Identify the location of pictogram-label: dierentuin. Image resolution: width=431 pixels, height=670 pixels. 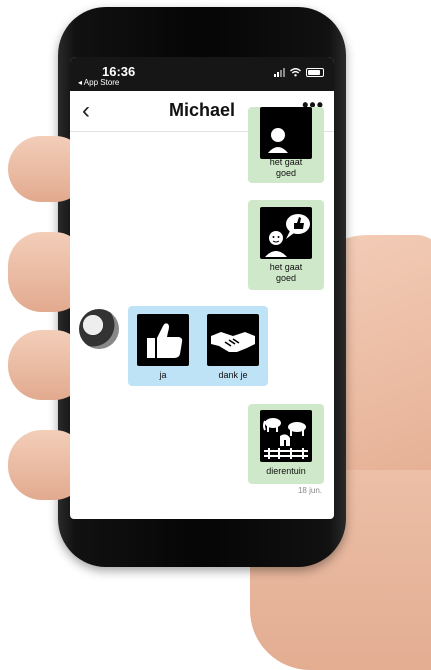
(286, 471).